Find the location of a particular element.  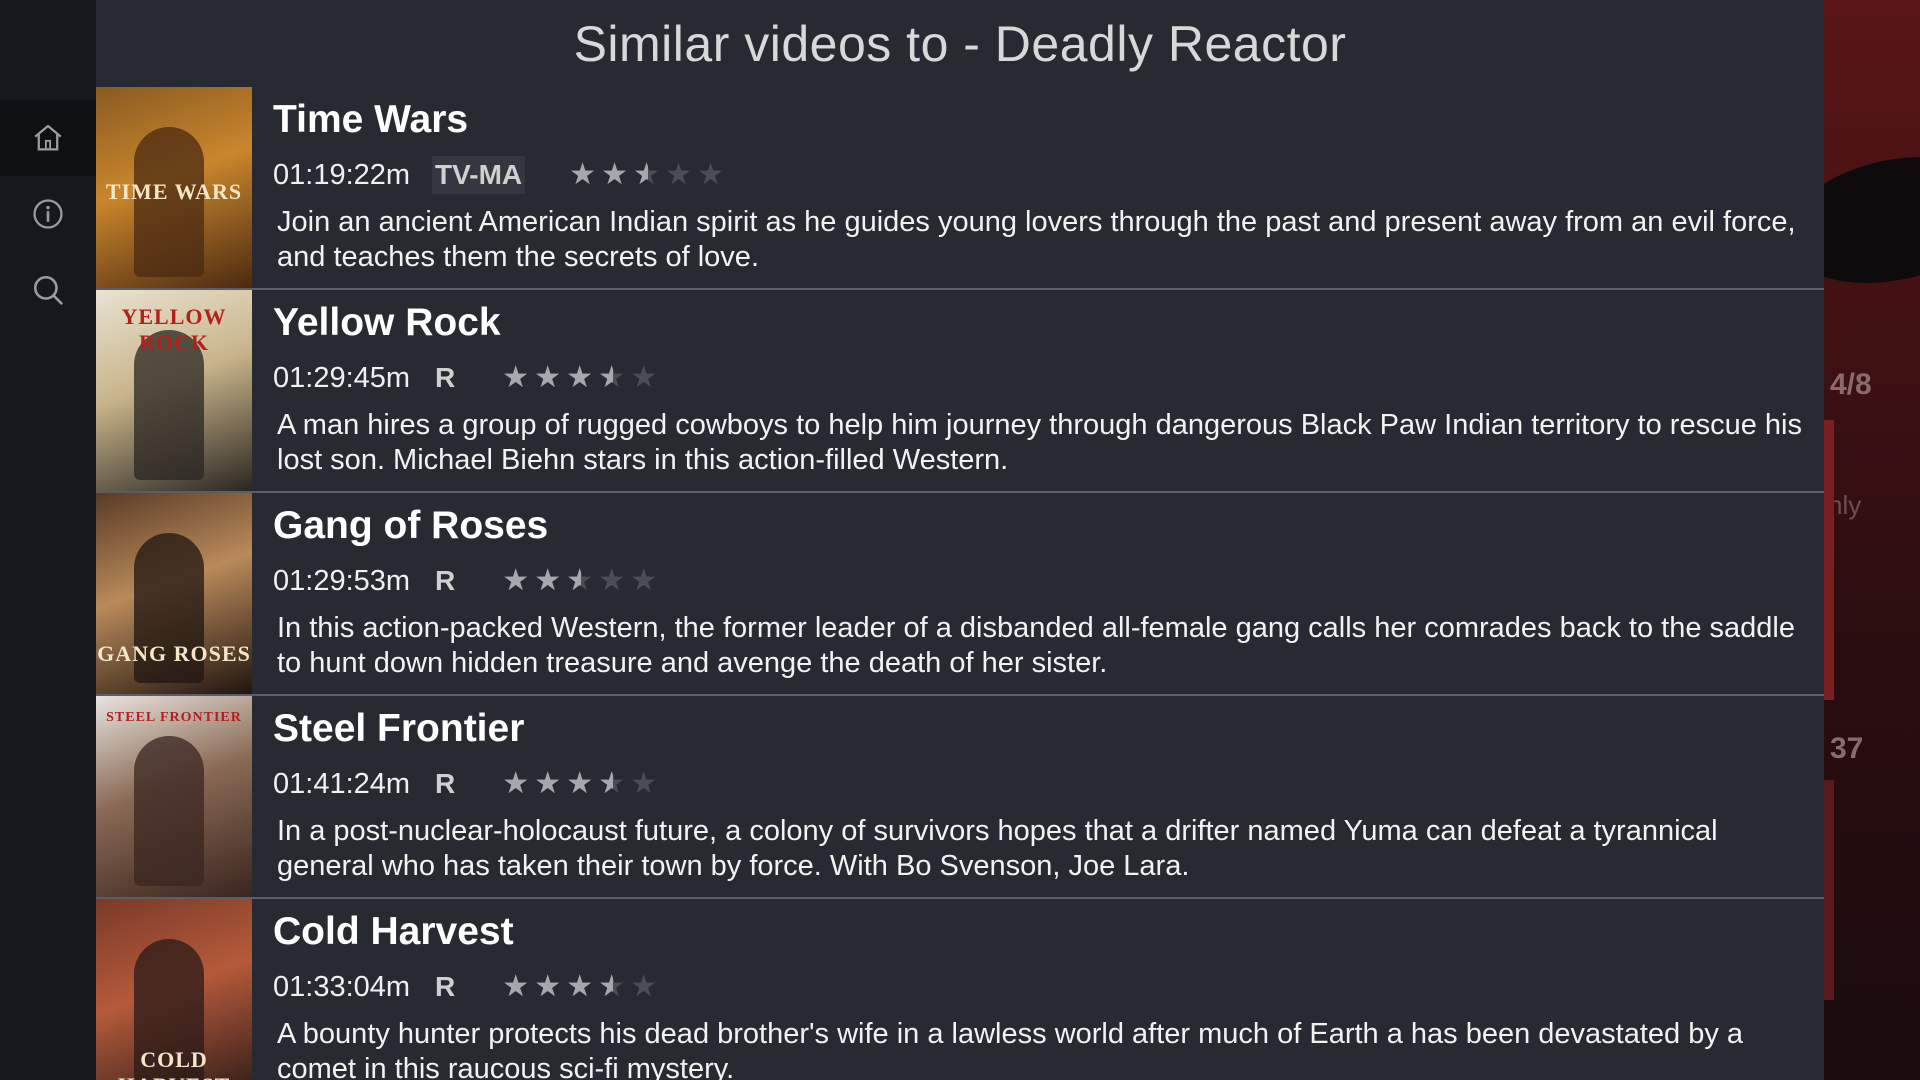

nav-home-button is located at coordinates (48, 138).